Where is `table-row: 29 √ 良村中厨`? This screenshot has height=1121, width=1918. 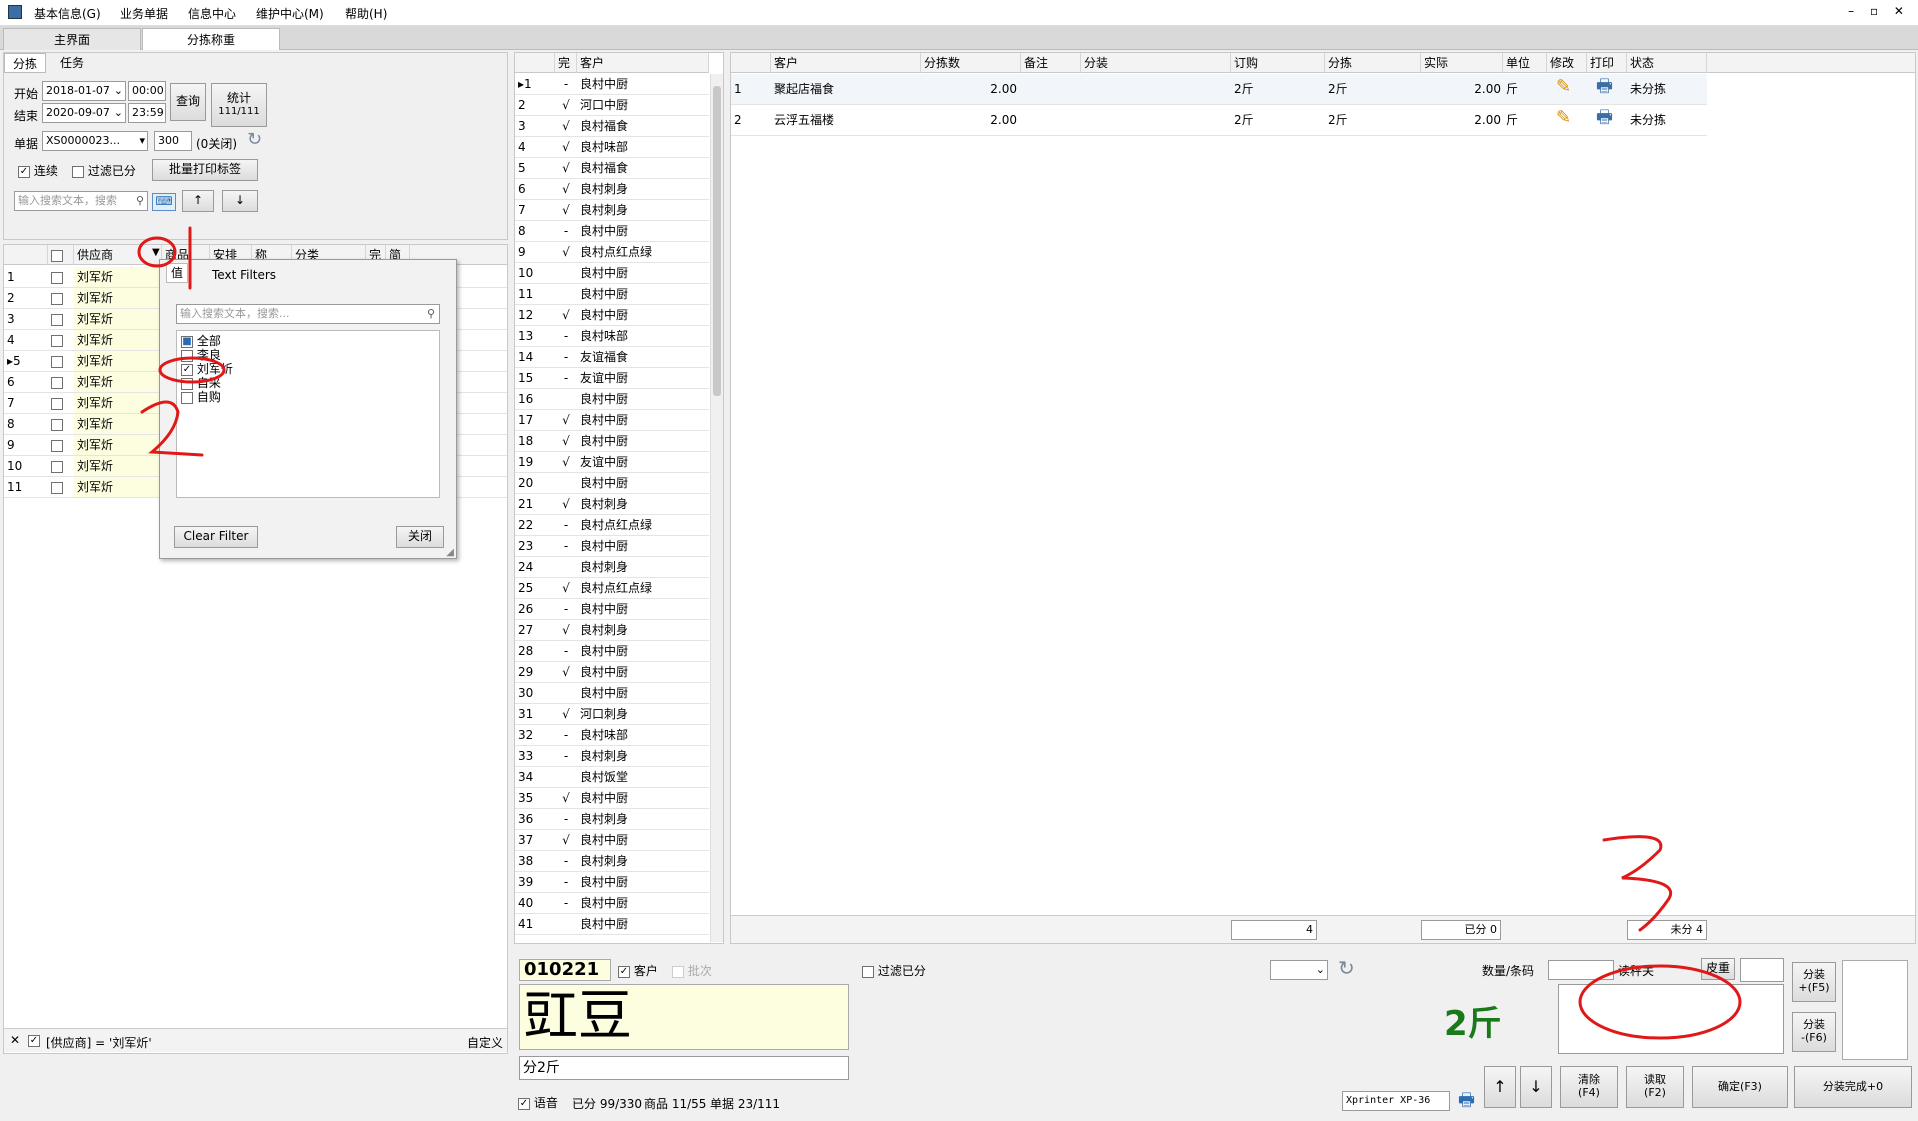
table-row: 29 √ 良村中厨 is located at coordinates (612, 672).